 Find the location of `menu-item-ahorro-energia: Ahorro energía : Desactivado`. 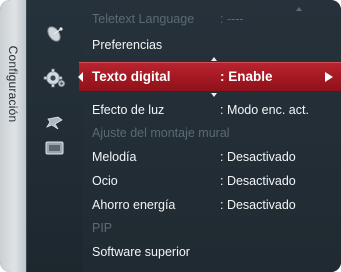

menu-item-ahorro-energia: Ahorro energía : Desactivado is located at coordinates (212, 205).